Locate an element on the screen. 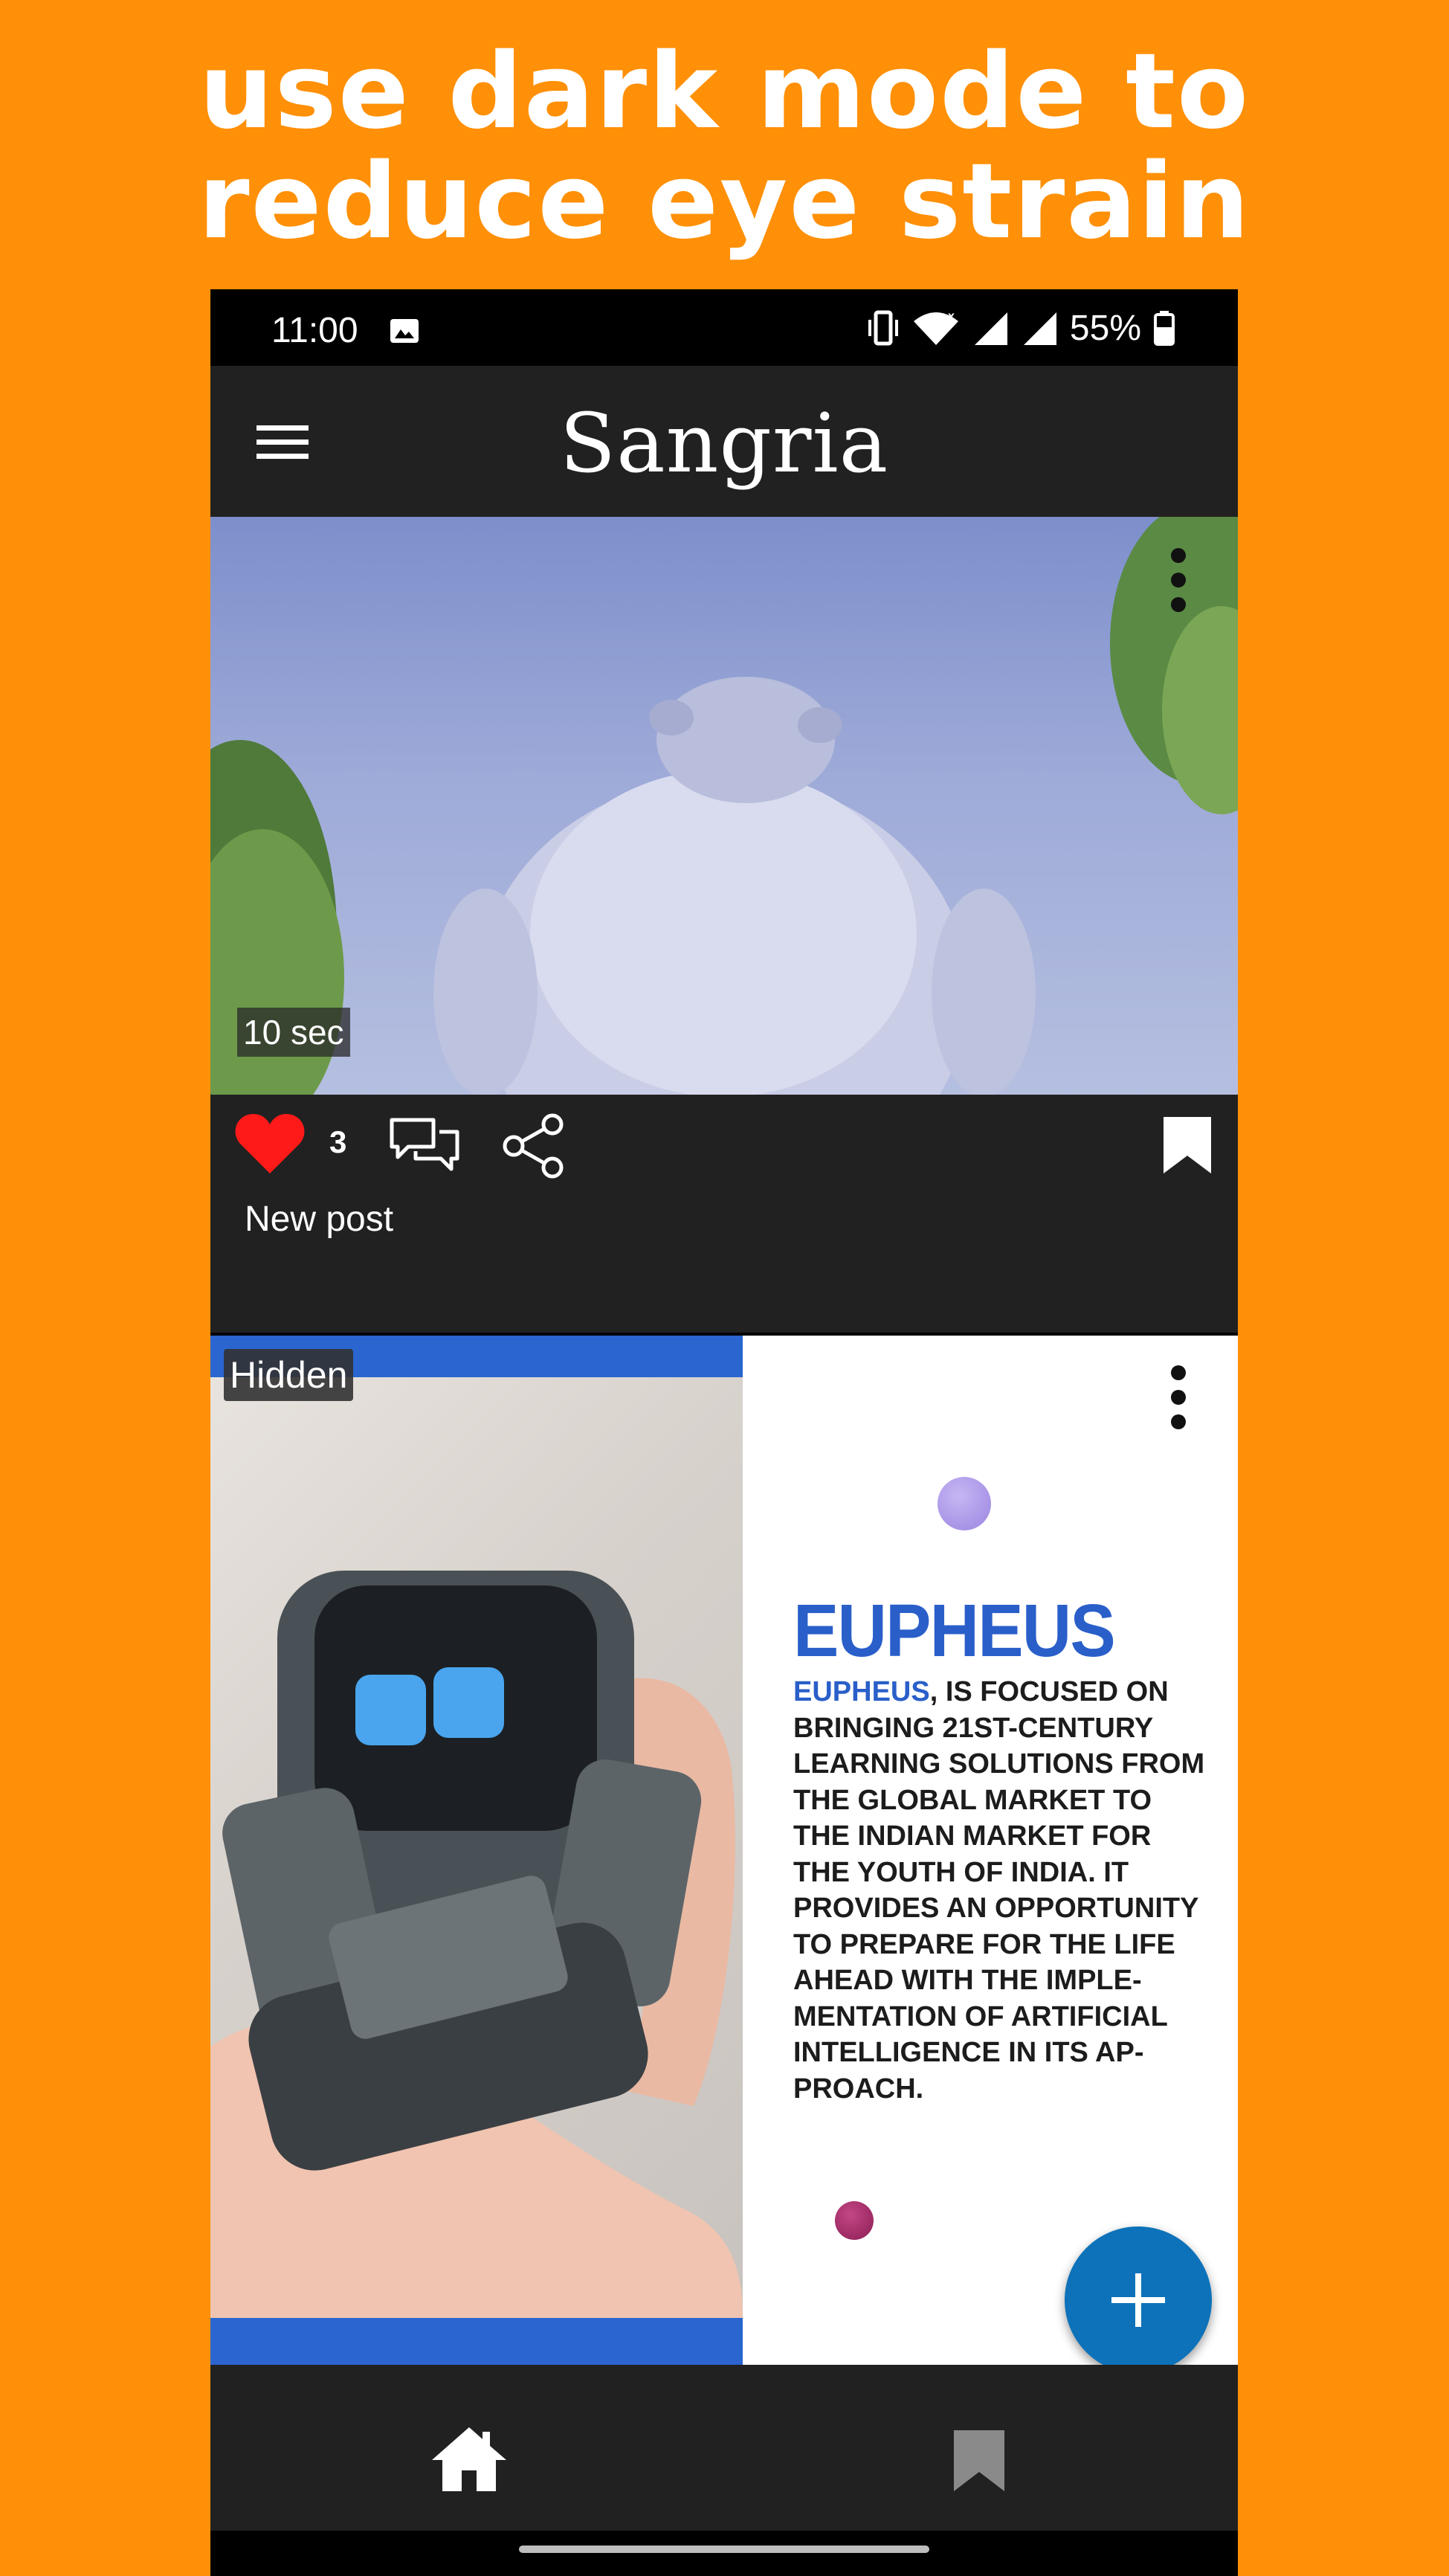 This screenshot has height=2576, width=1449. app-bar: Sangria is located at coordinates (724, 441).